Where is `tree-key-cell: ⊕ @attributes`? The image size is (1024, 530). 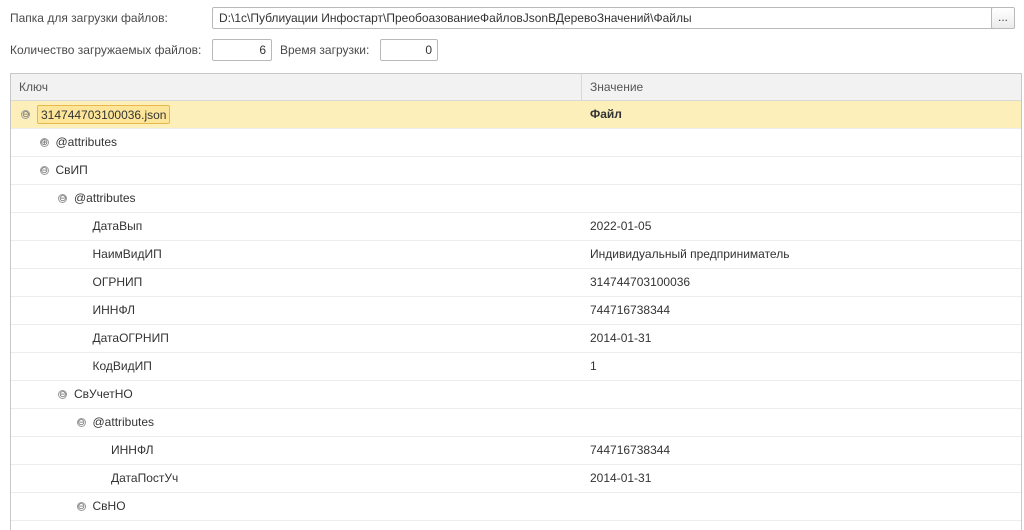 tree-key-cell: ⊕ @attributes is located at coordinates (296, 142).